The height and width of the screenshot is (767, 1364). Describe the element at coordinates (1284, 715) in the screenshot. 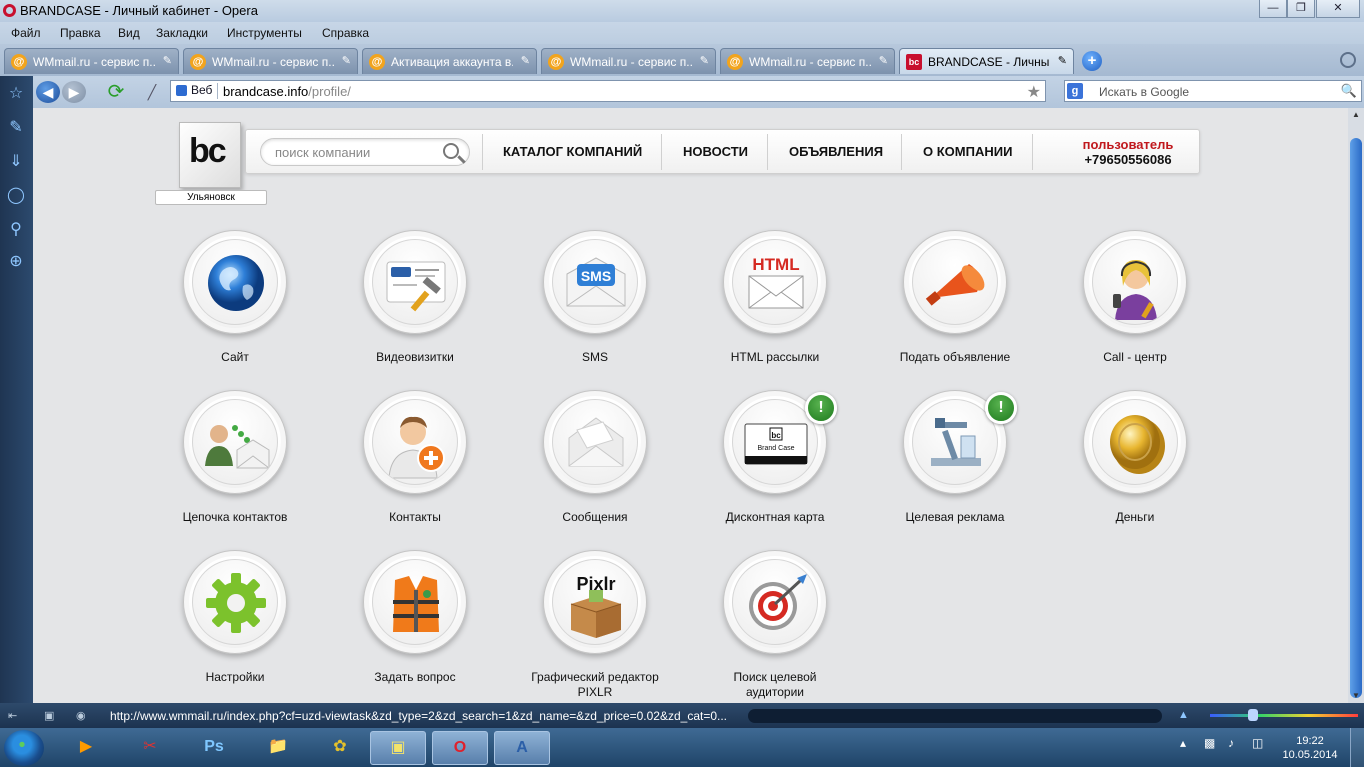

I see `zoom-slider` at that location.